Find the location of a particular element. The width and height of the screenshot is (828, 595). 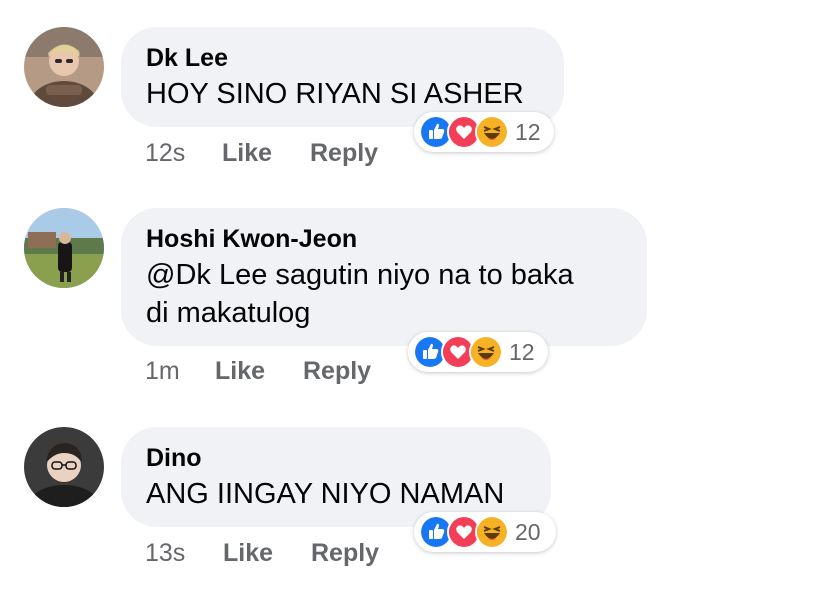

comment-text: ANG IINGAY NIYO NAMAN is located at coordinates (325, 494).